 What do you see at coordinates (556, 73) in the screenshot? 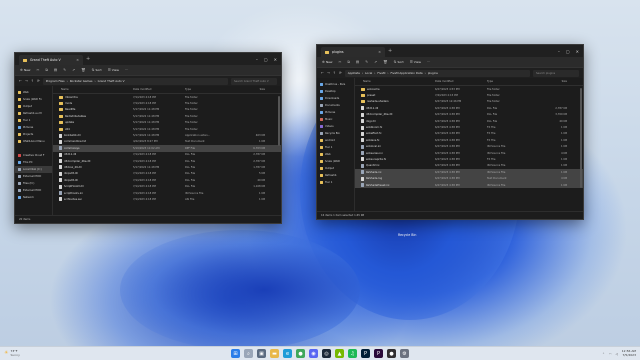
I see `search-input: Search plugins` at bounding box center [556, 73].